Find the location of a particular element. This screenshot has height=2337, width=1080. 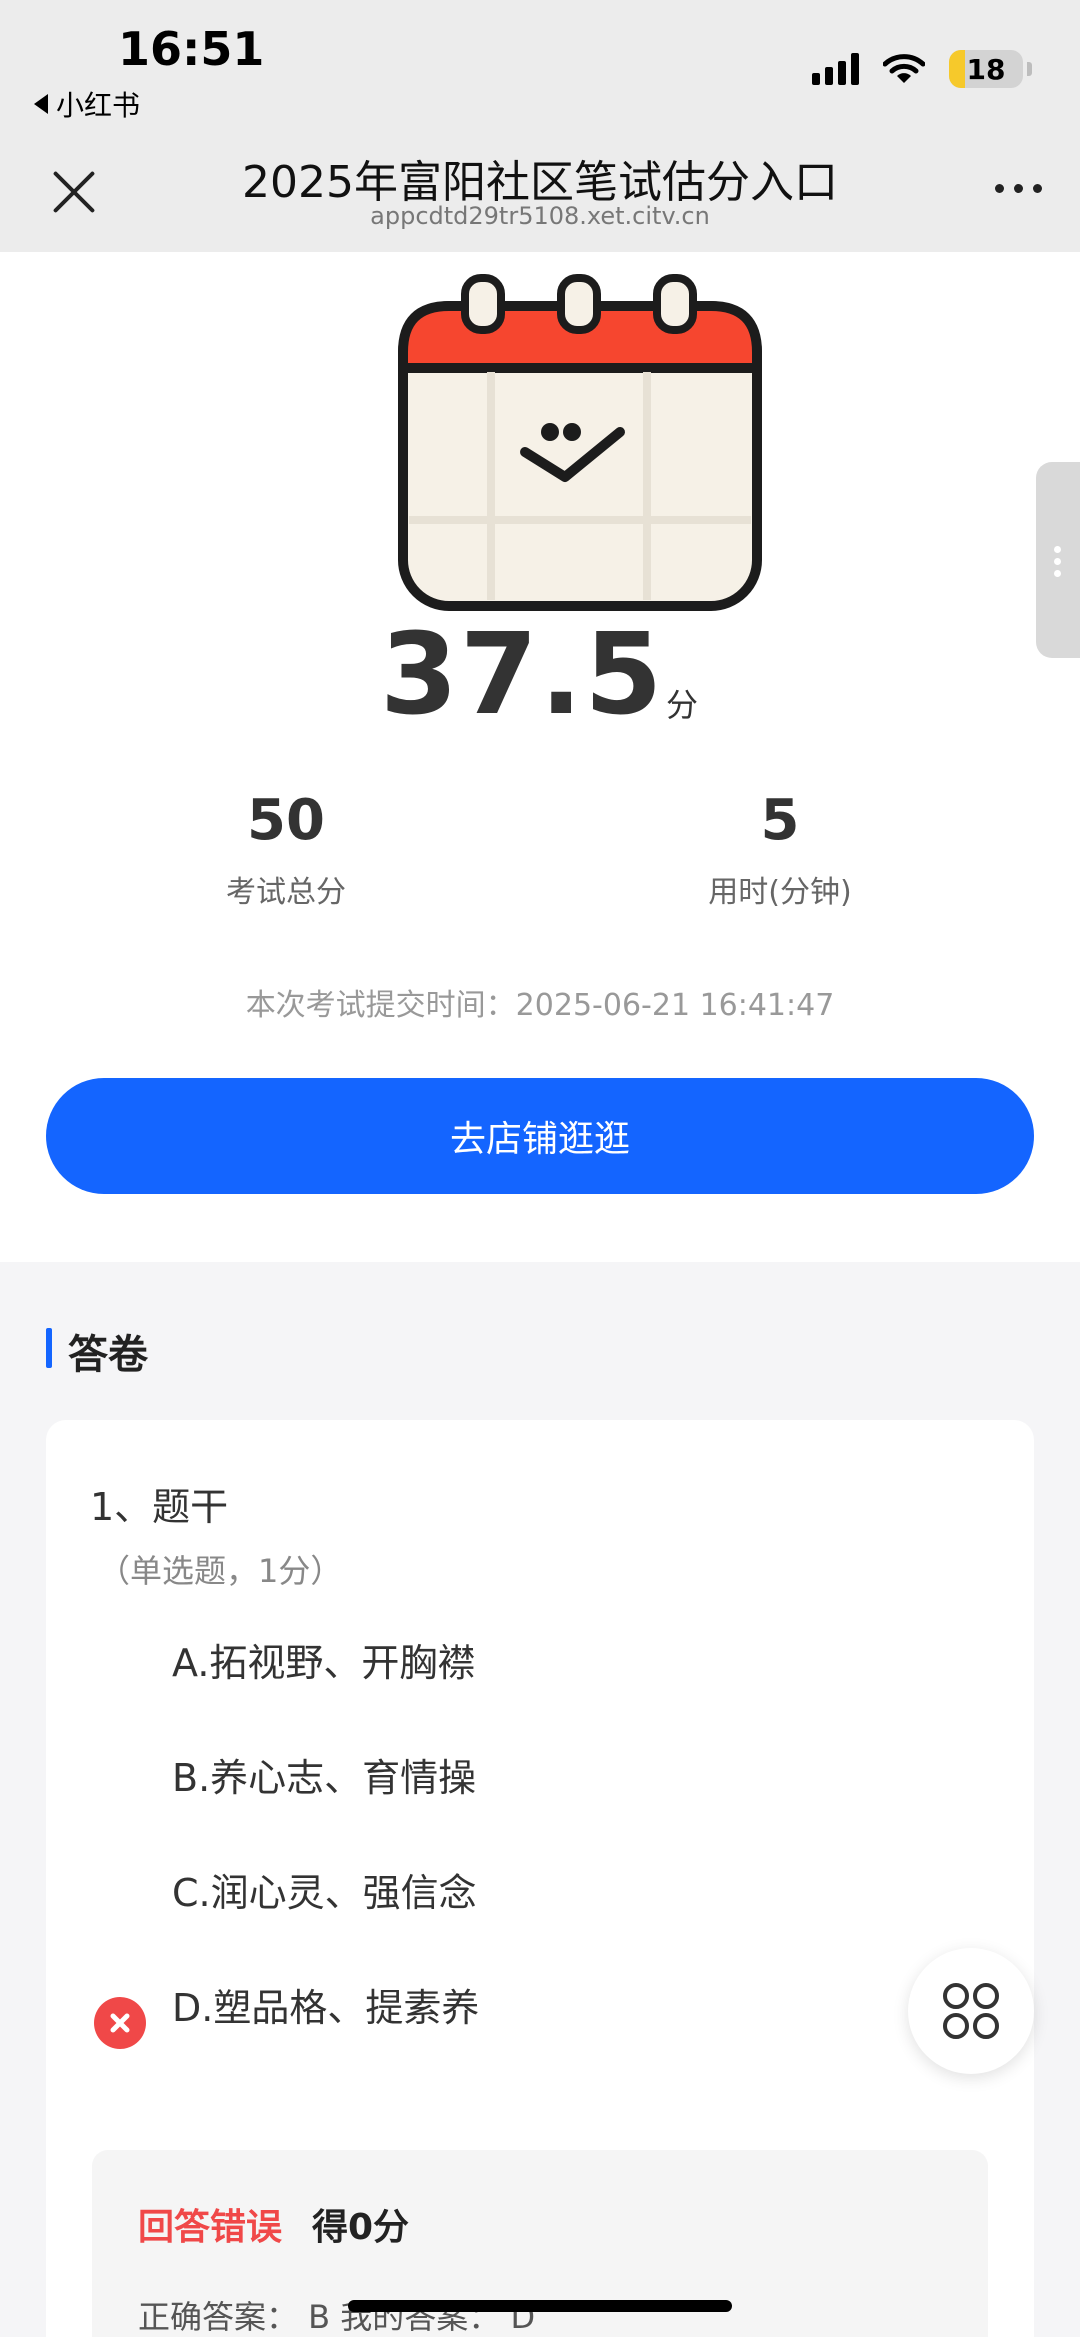

back-app-label: 小红书 is located at coordinates (98, 105).